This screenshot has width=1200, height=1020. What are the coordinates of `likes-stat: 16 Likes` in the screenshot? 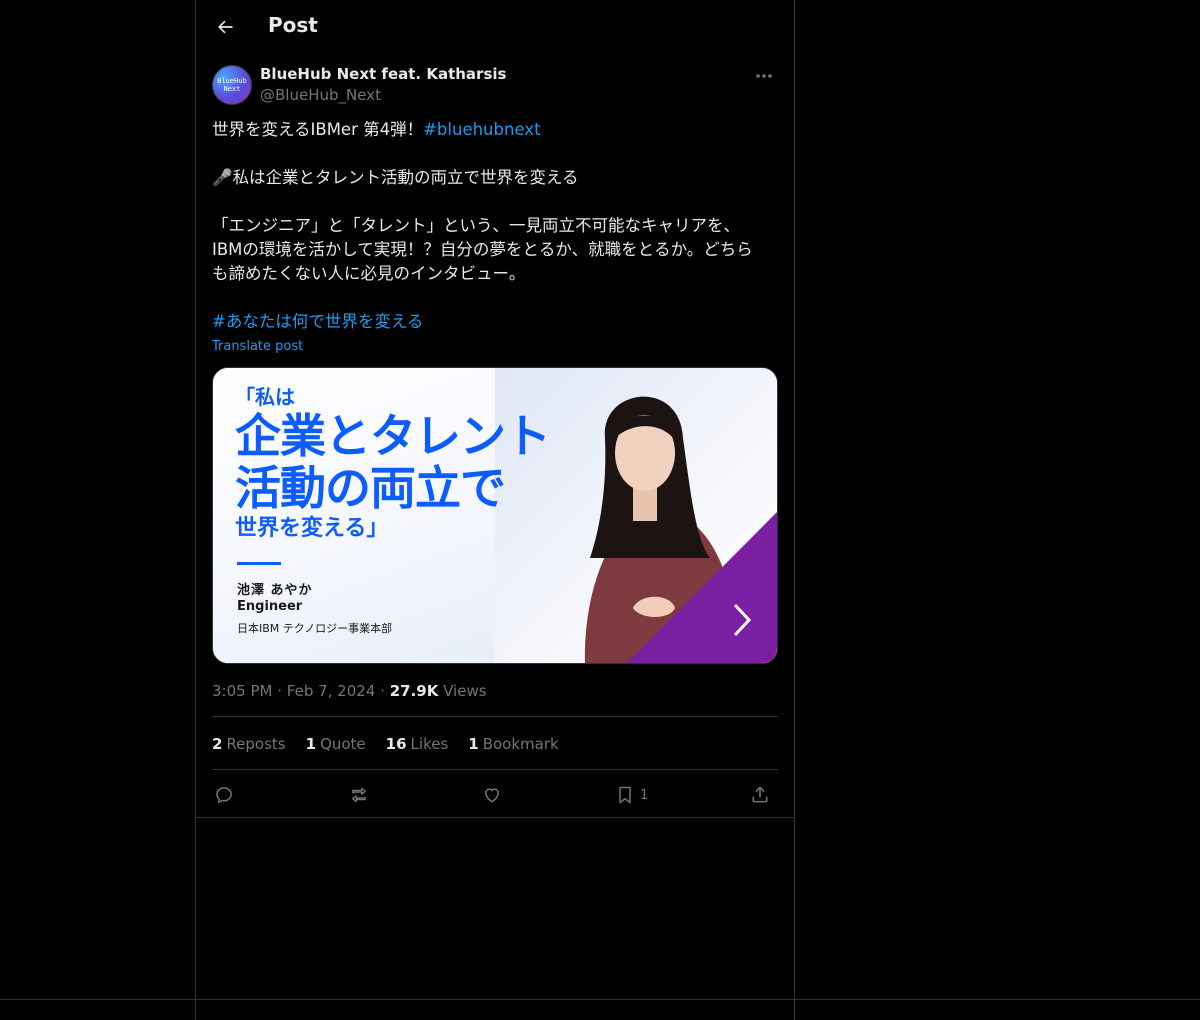 It's located at (417, 744).